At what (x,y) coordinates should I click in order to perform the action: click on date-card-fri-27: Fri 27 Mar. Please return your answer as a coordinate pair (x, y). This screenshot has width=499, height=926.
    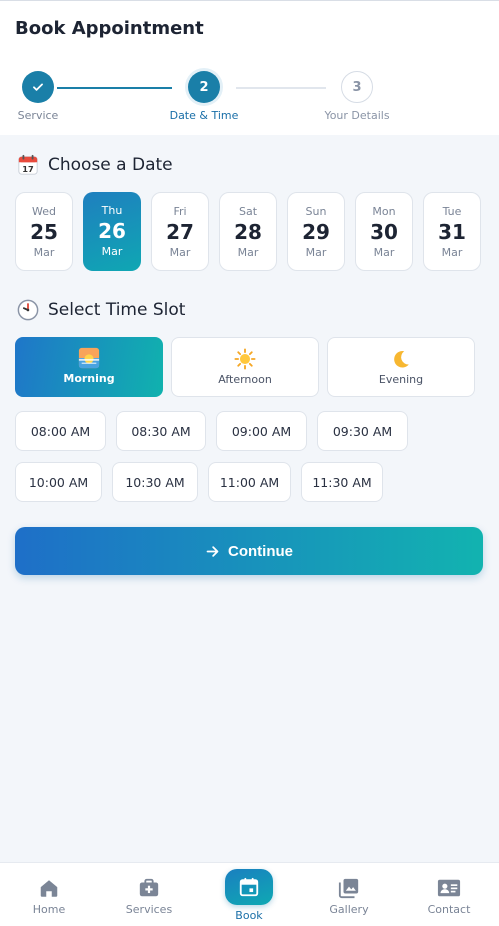
    Looking at the image, I should click on (180, 231).